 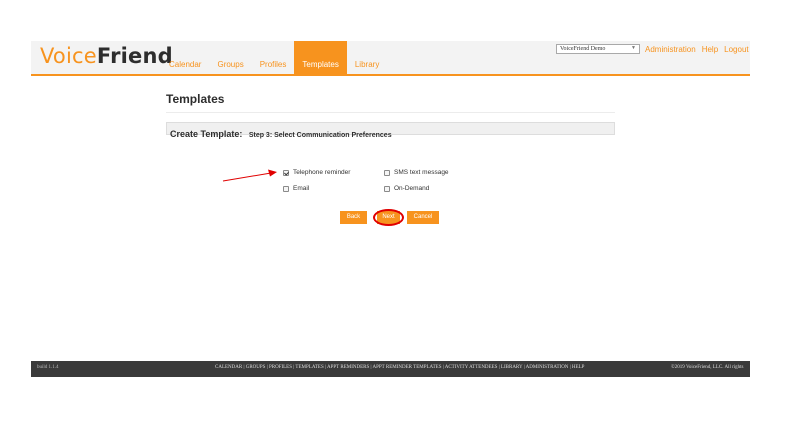 What do you see at coordinates (700, 49) in the screenshot?
I see `top-links: Administration Help Logout` at bounding box center [700, 49].